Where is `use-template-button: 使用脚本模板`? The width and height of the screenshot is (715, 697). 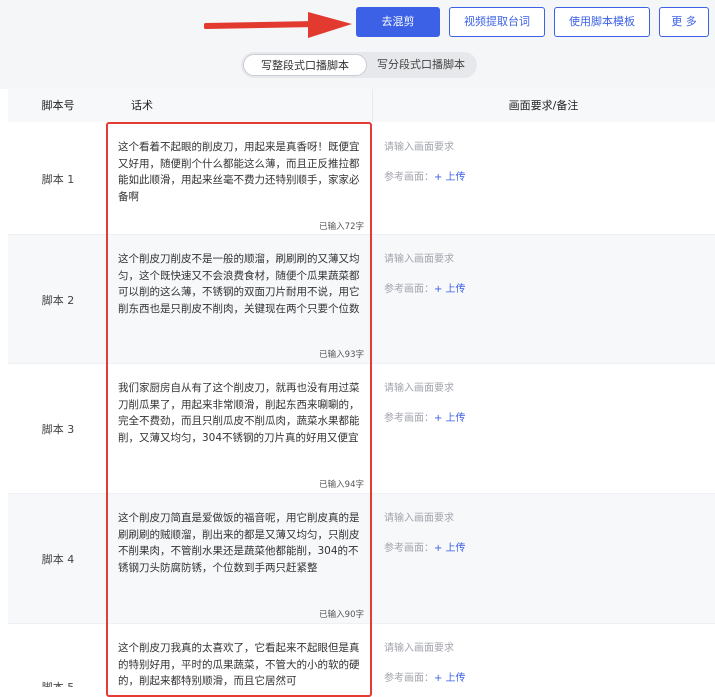 use-template-button: 使用脚本模板 is located at coordinates (602, 22).